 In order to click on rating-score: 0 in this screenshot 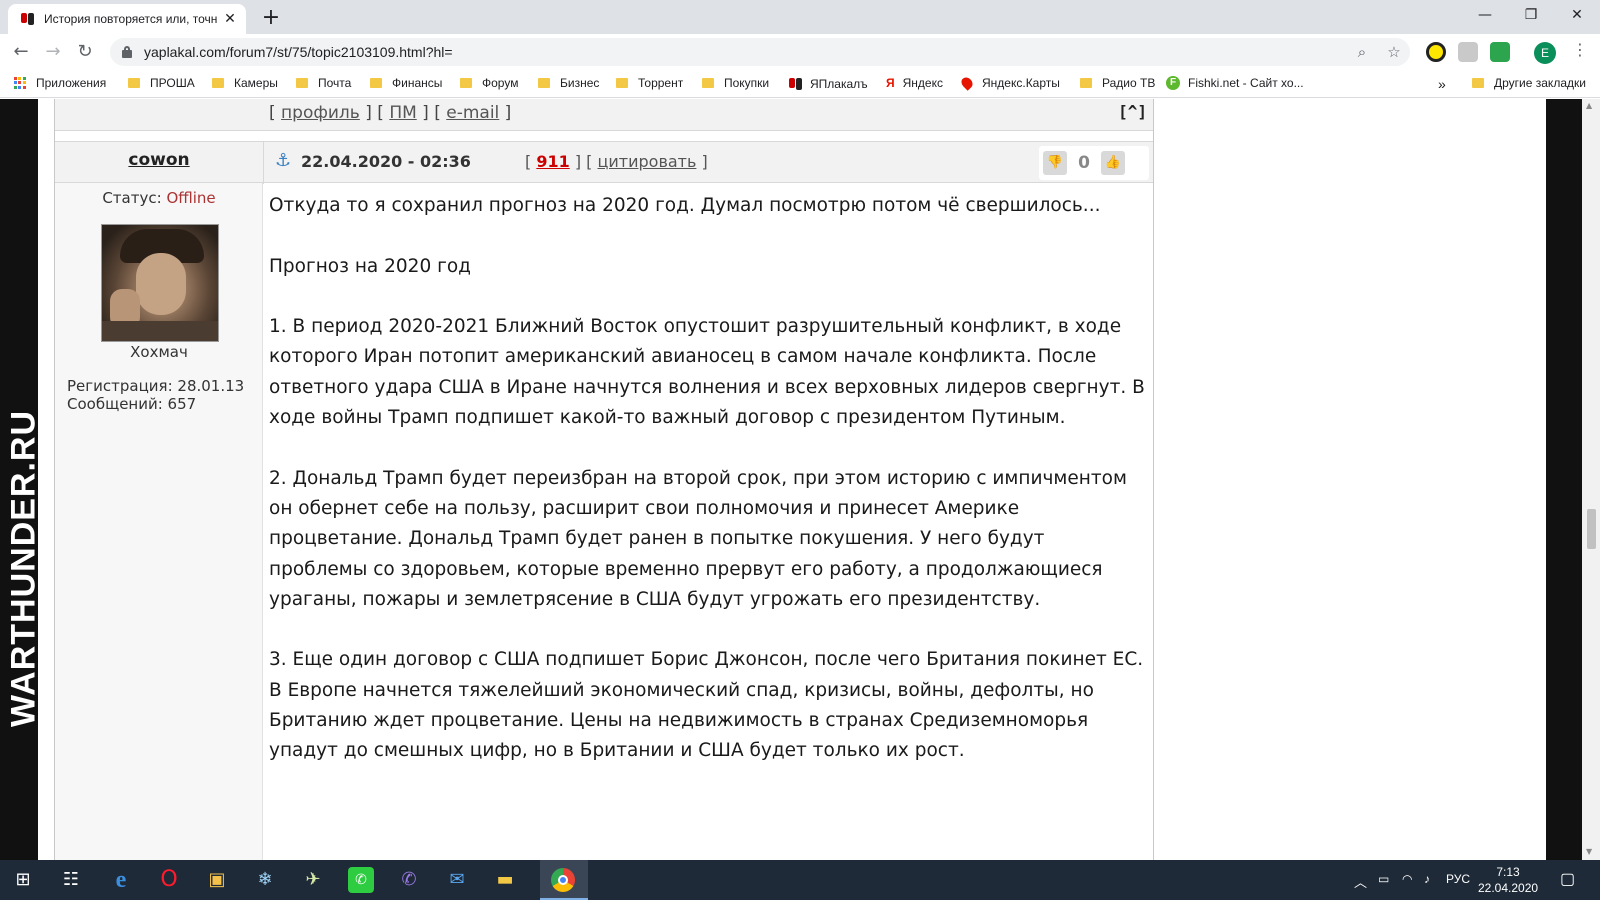, I will do `click(1084, 163)`.